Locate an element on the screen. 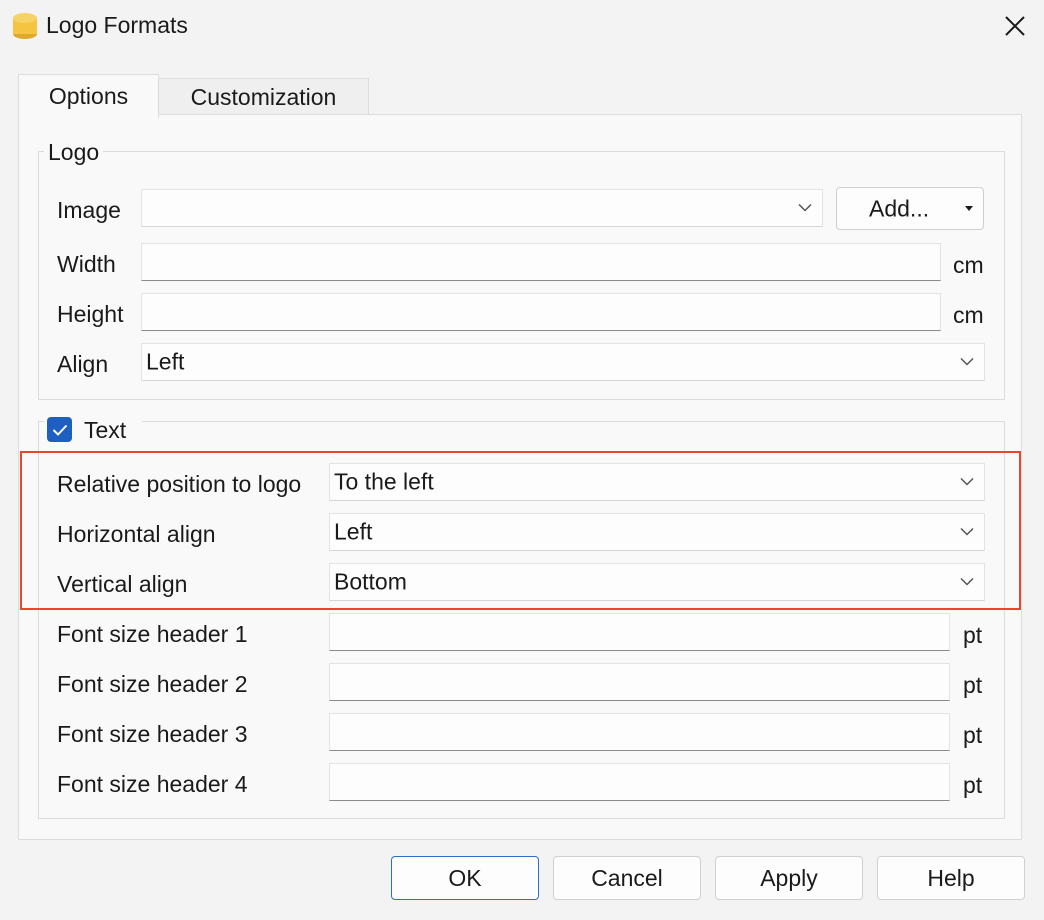 This screenshot has width=1044, height=920. close-button is located at coordinates (1015, 26).